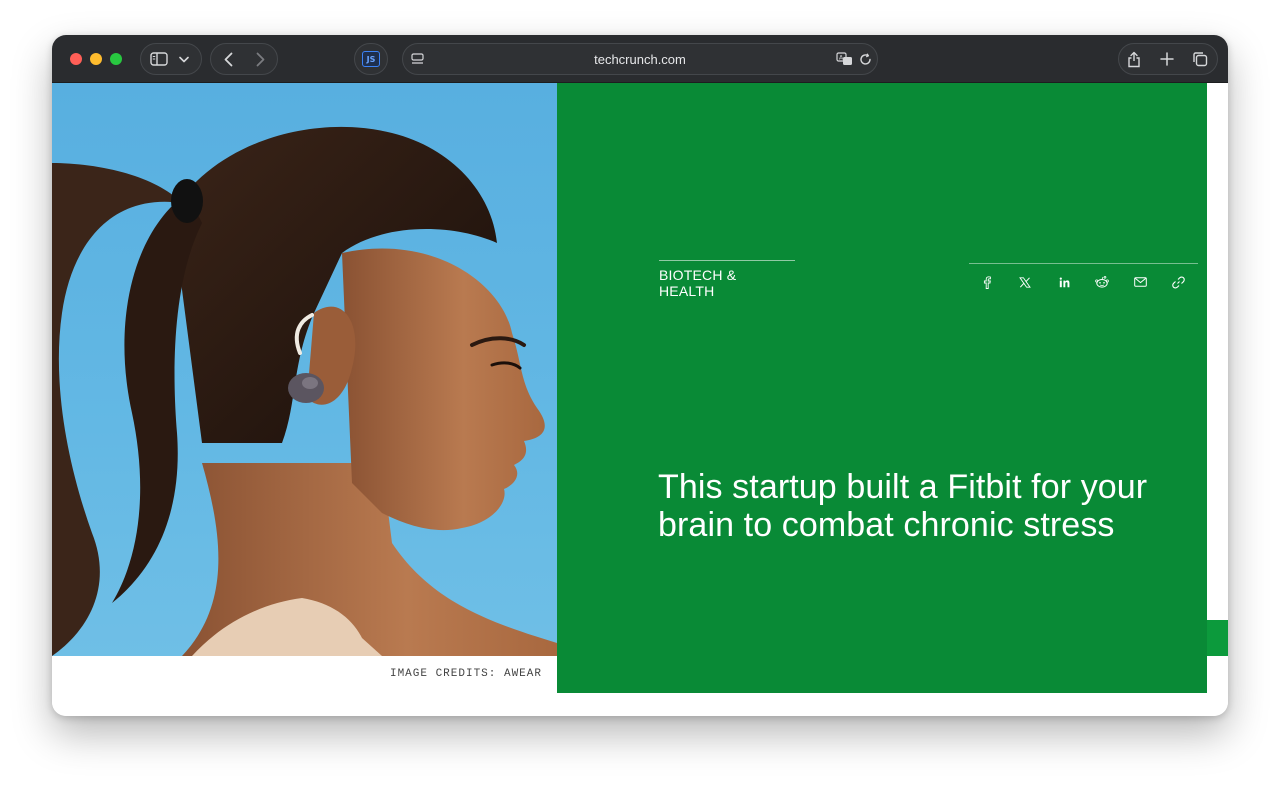 The image size is (1280, 785). Describe the element at coordinates (987, 282) in the screenshot. I see `facebook-icon` at that location.